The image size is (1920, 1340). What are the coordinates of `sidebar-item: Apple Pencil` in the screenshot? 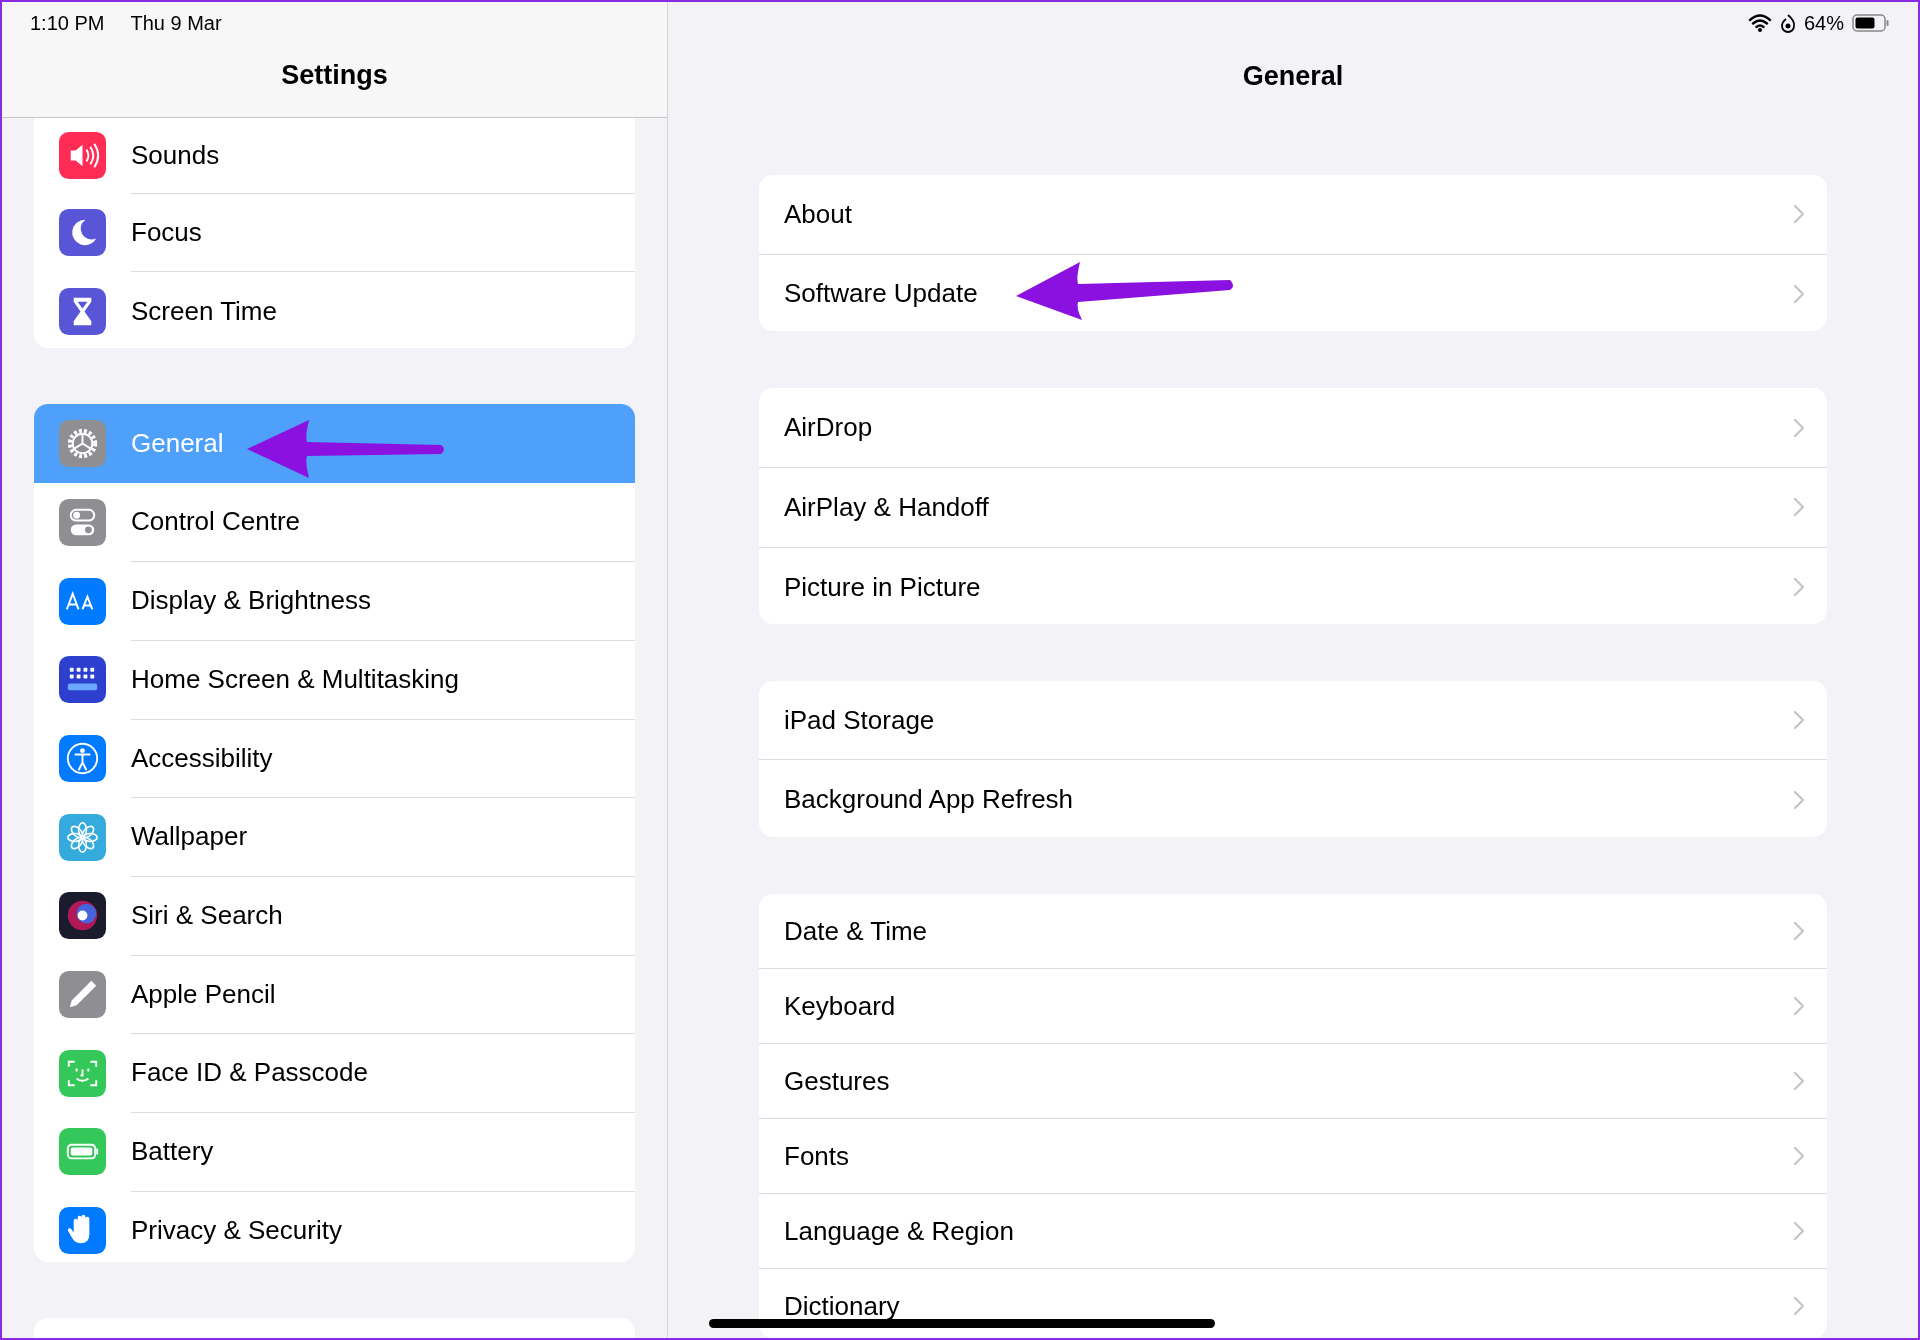 It's located at (334, 994).